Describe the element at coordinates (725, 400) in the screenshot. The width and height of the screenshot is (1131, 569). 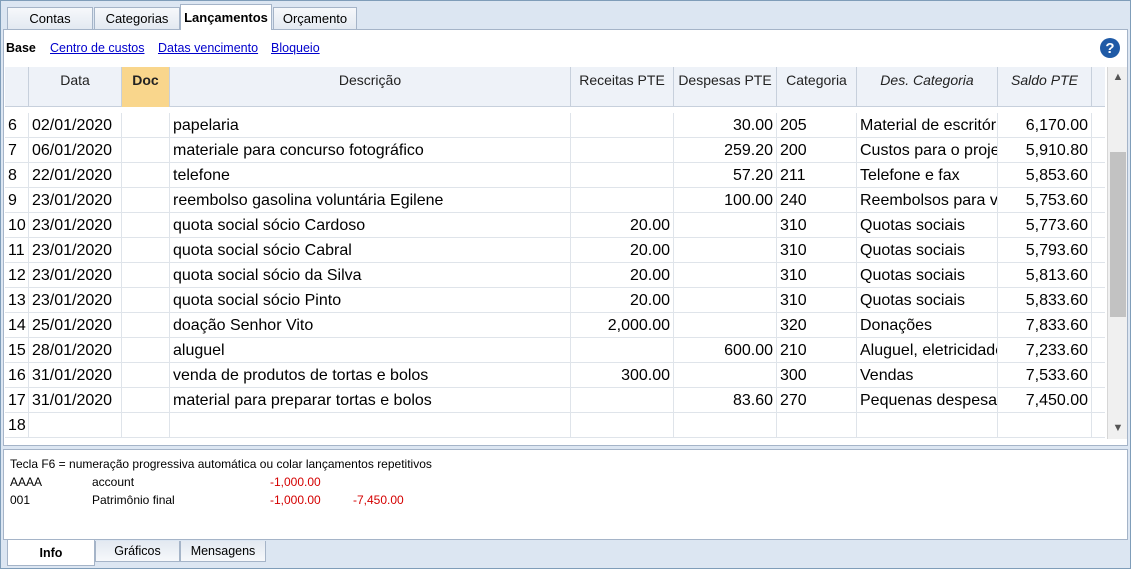
I see `cell-expense: 83.60` at that location.